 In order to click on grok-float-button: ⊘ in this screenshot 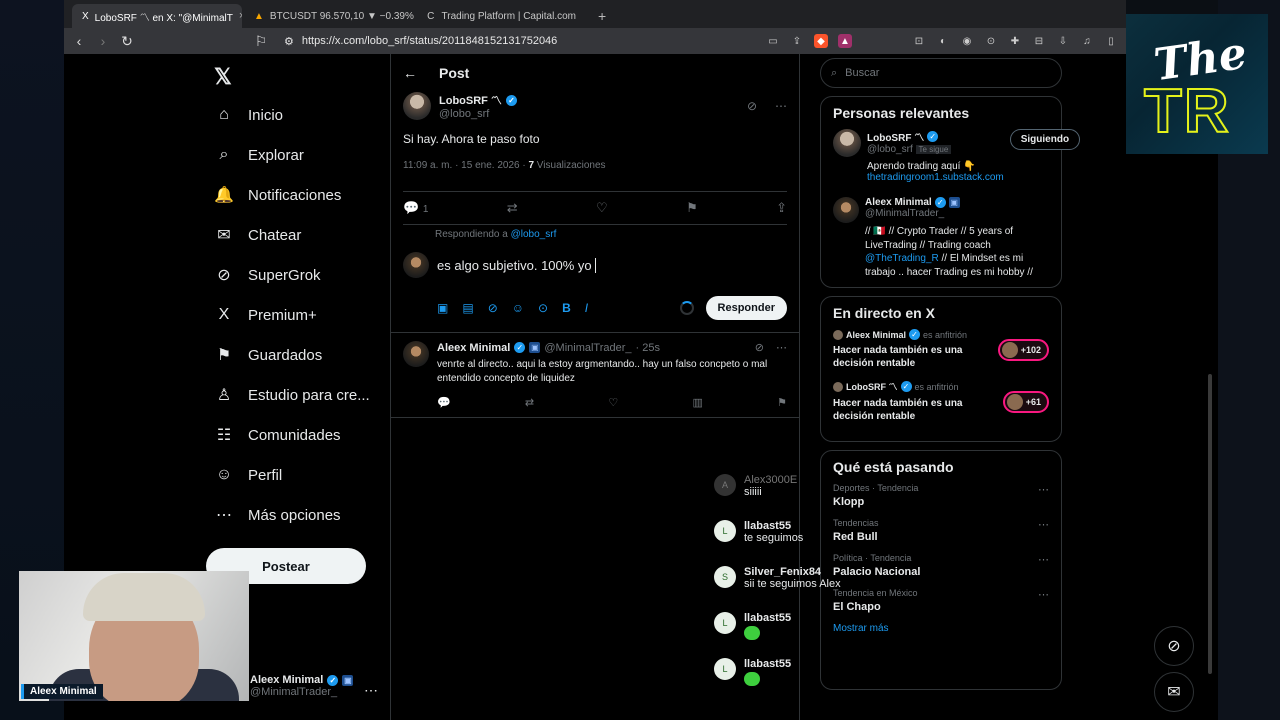, I will do `click(1174, 646)`.